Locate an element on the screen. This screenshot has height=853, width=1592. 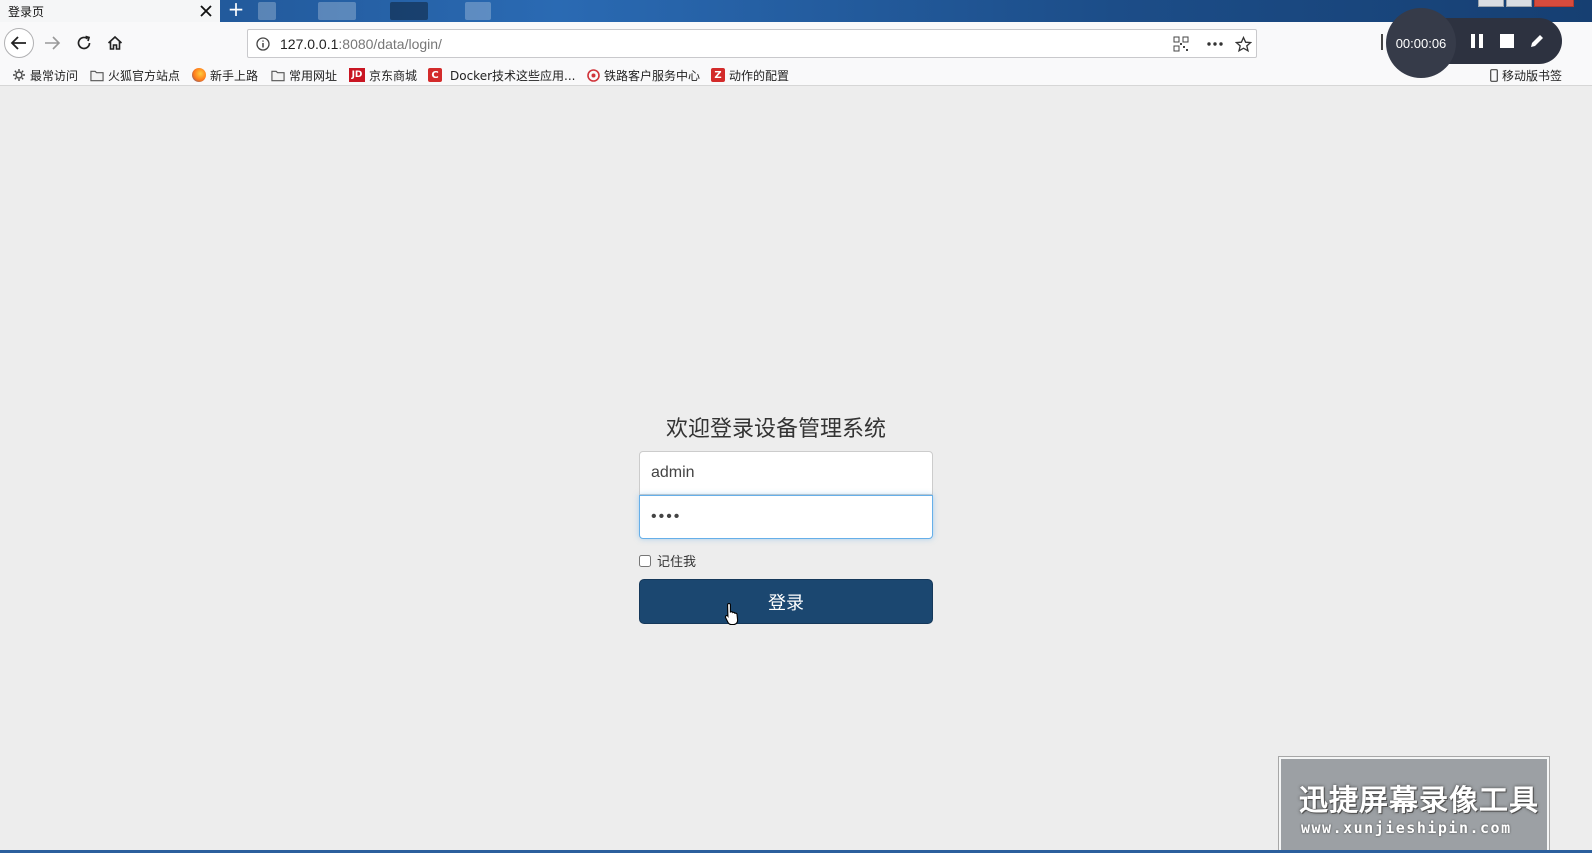
star-icon is located at coordinates (1243, 44).